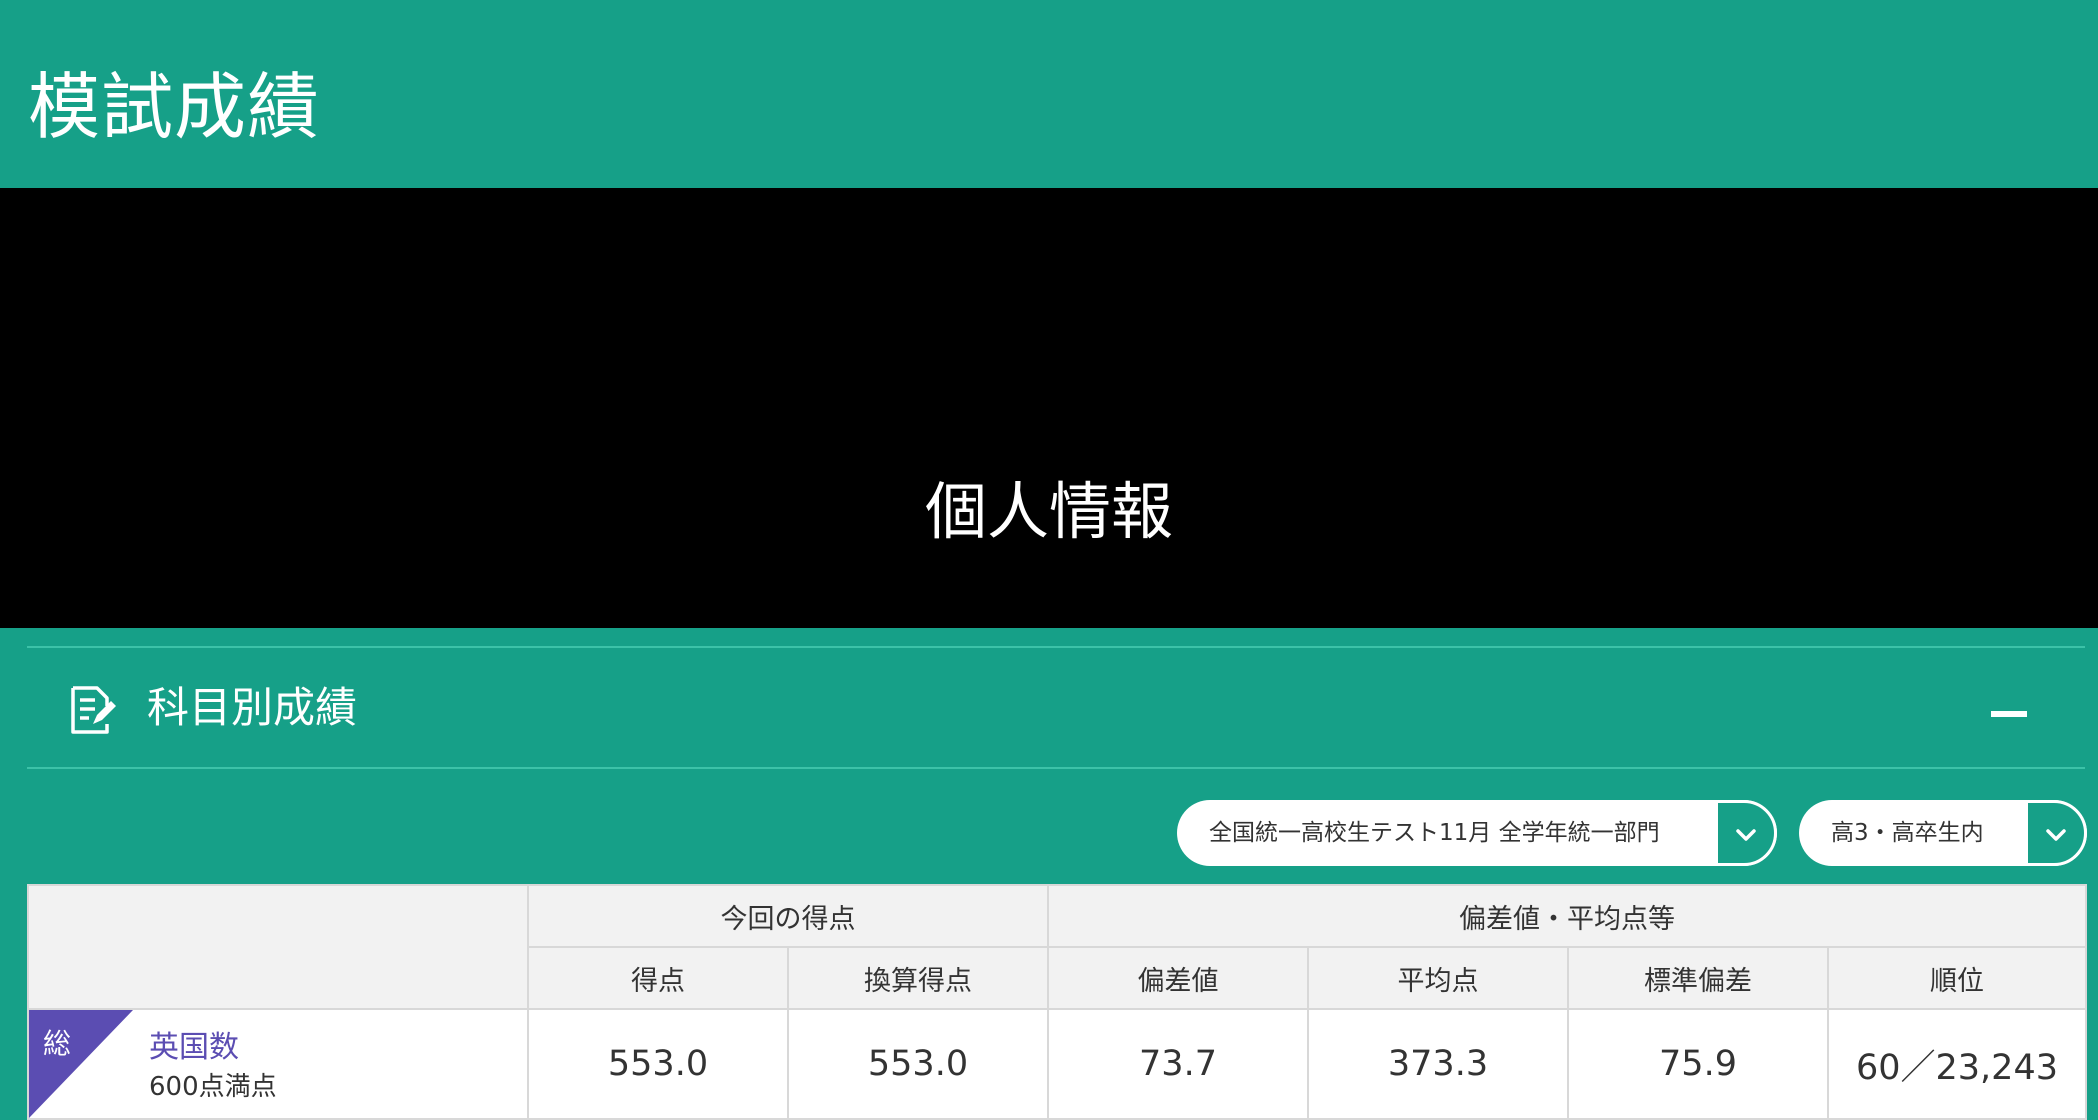 The height and width of the screenshot is (1120, 2098). What do you see at coordinates (918, 978) in the screenshot?
I see `column-header-converted-score: 換算得点` at bounding box center [918, 978].